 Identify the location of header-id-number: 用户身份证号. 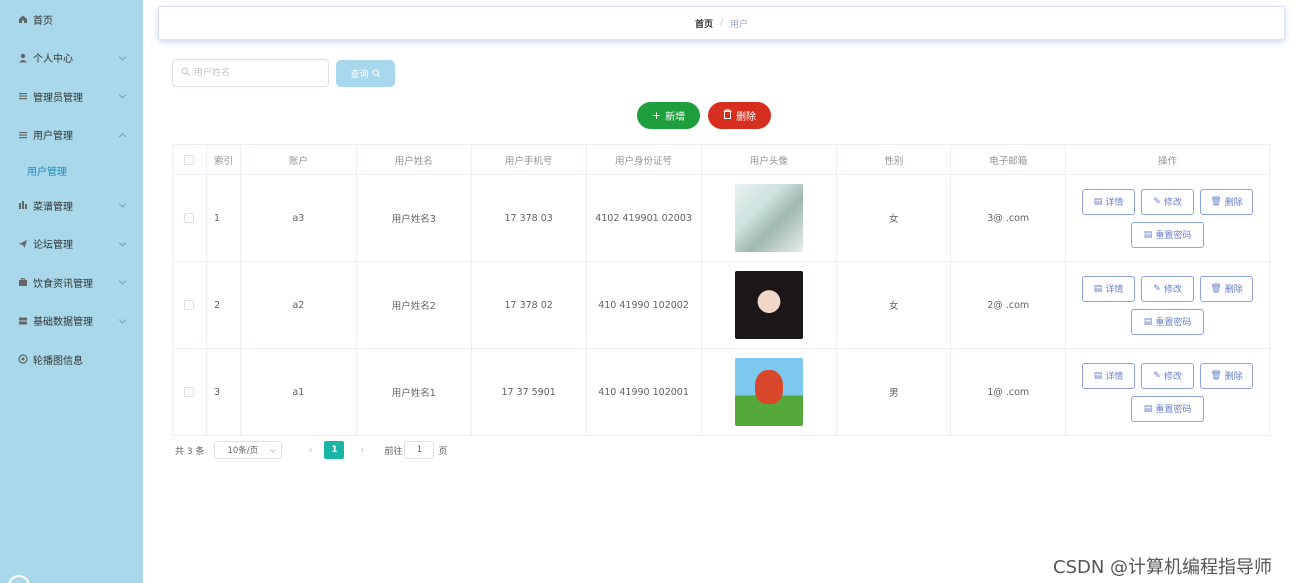
(644, 159).